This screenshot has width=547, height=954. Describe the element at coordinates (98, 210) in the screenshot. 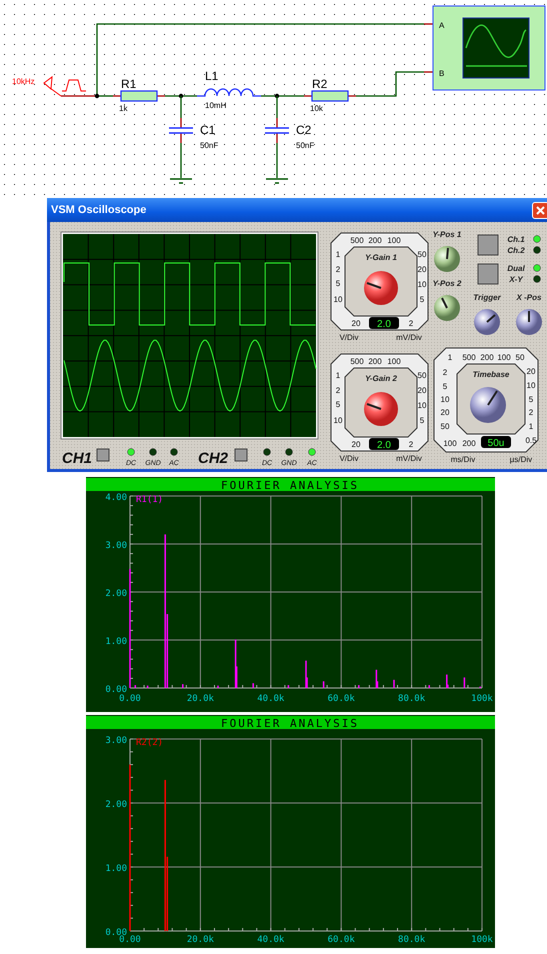

I see `window-title: VSM Oscilloscope` at that location.